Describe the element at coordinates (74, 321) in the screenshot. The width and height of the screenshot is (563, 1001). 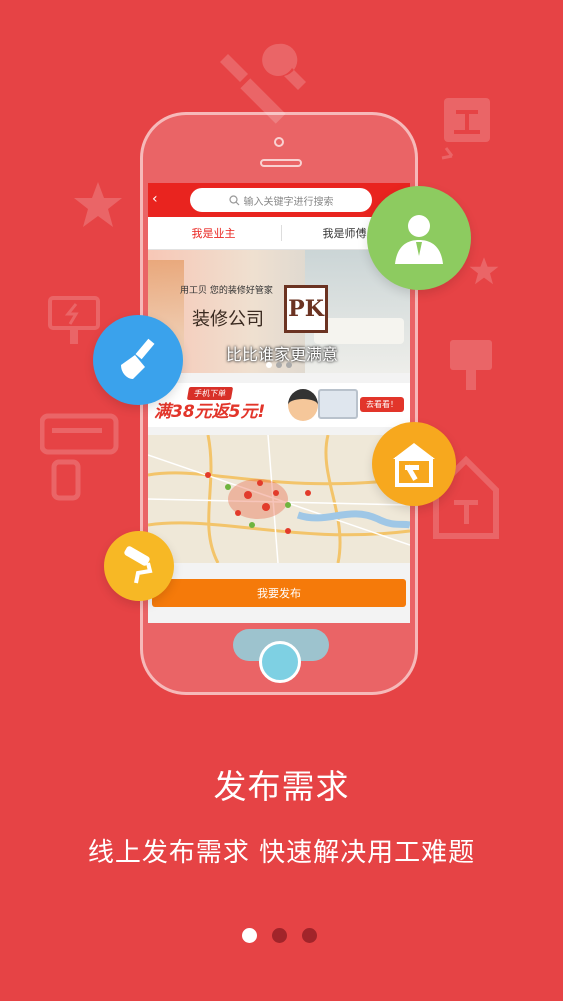
I see `electric-panel-icon` at that location.